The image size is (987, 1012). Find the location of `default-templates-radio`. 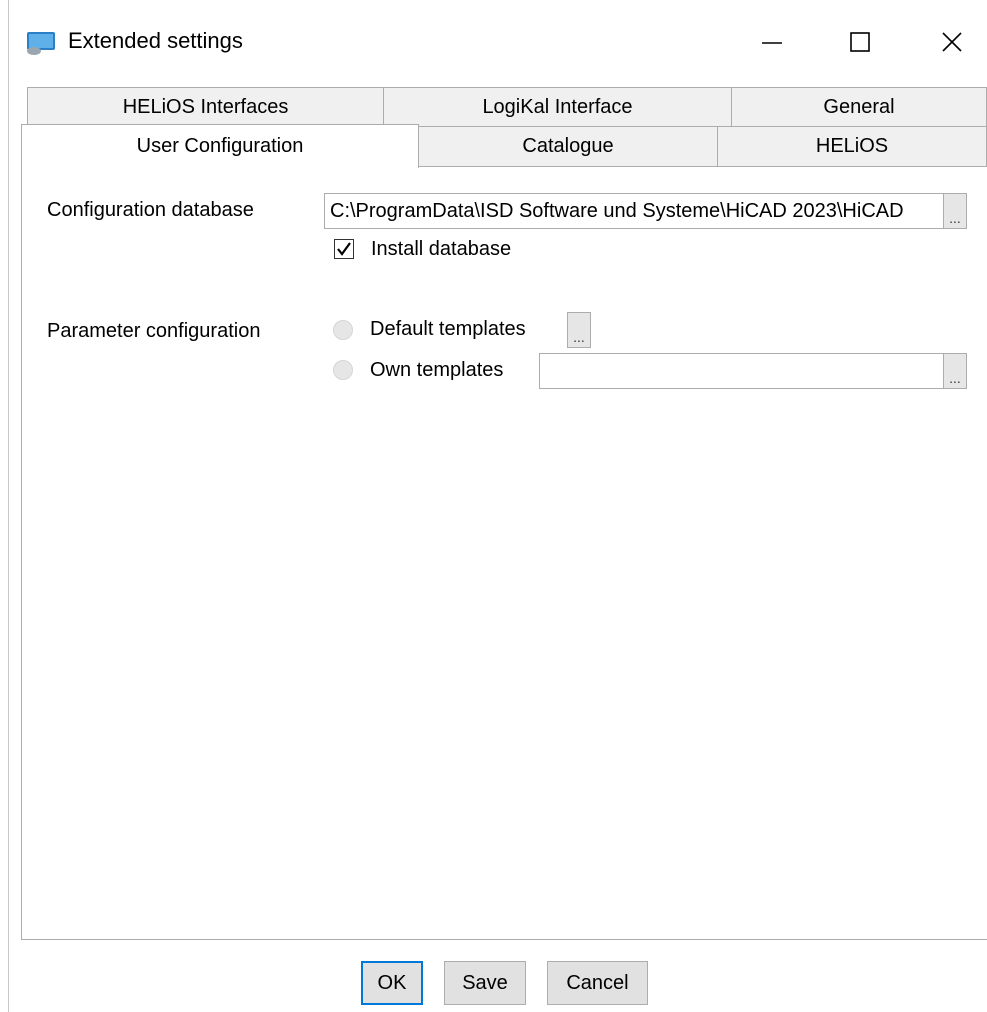

default-templates-radio is located at coordinates (343, 330).